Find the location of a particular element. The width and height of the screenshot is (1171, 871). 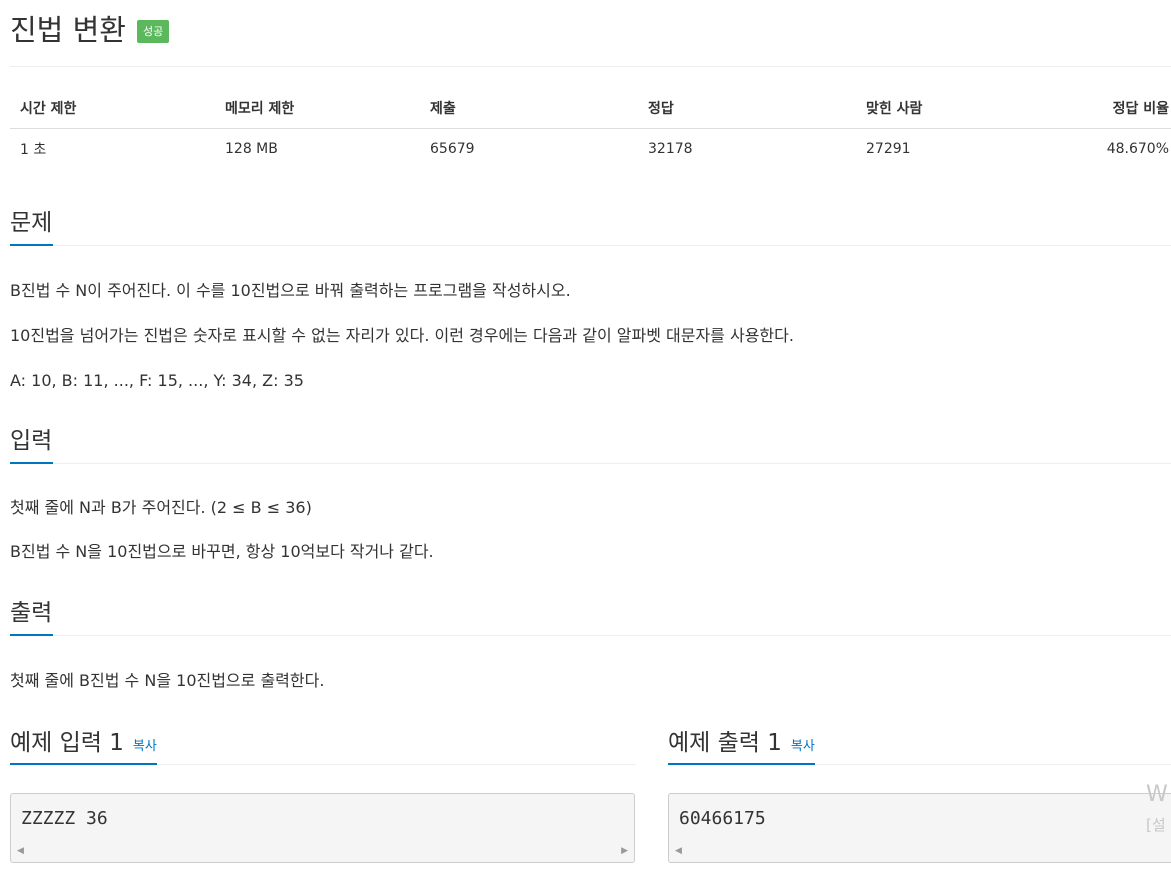

sample-output-header: 예제 출력 1 복사 is located at coordinates (919, 742).